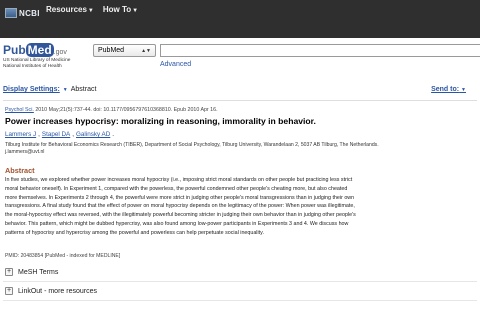 The height and width of the screenshot is (320, 480). Describe the element at coordinates (20, 170) in the screenshot. I see `abstract-heading: Abstract` at that location.